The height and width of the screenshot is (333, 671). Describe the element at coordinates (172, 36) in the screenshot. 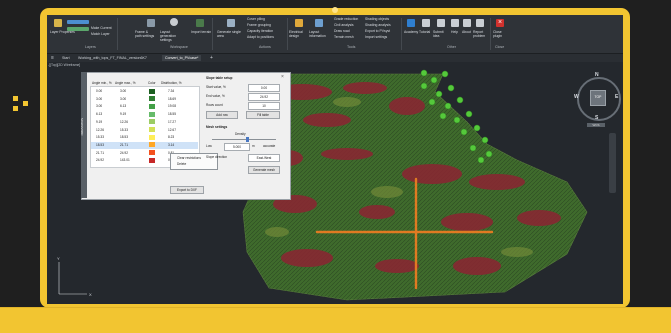

I see `layout-generation-settings-button: Layout generation settings` at that location.